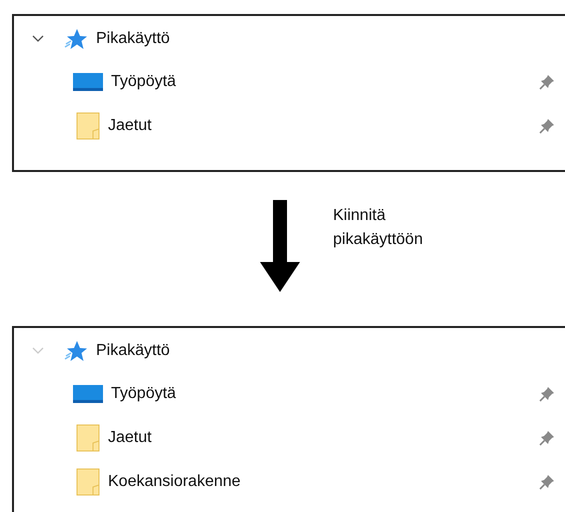 This screenshot has width=565, height=512. I want to click on chevron-icon, so click(38, 39).